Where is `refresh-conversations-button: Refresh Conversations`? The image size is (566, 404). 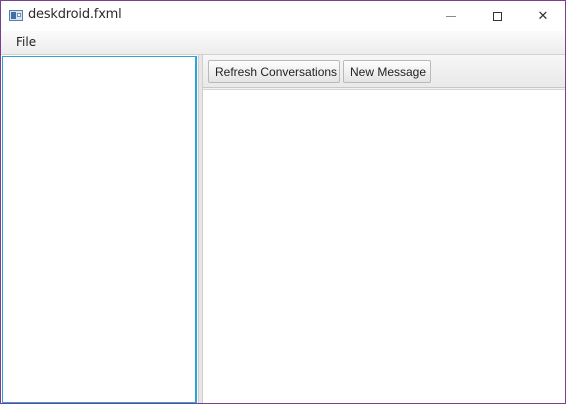
refresh-conversations-button: Refresh Conversations is located at coordinates (274, 71).